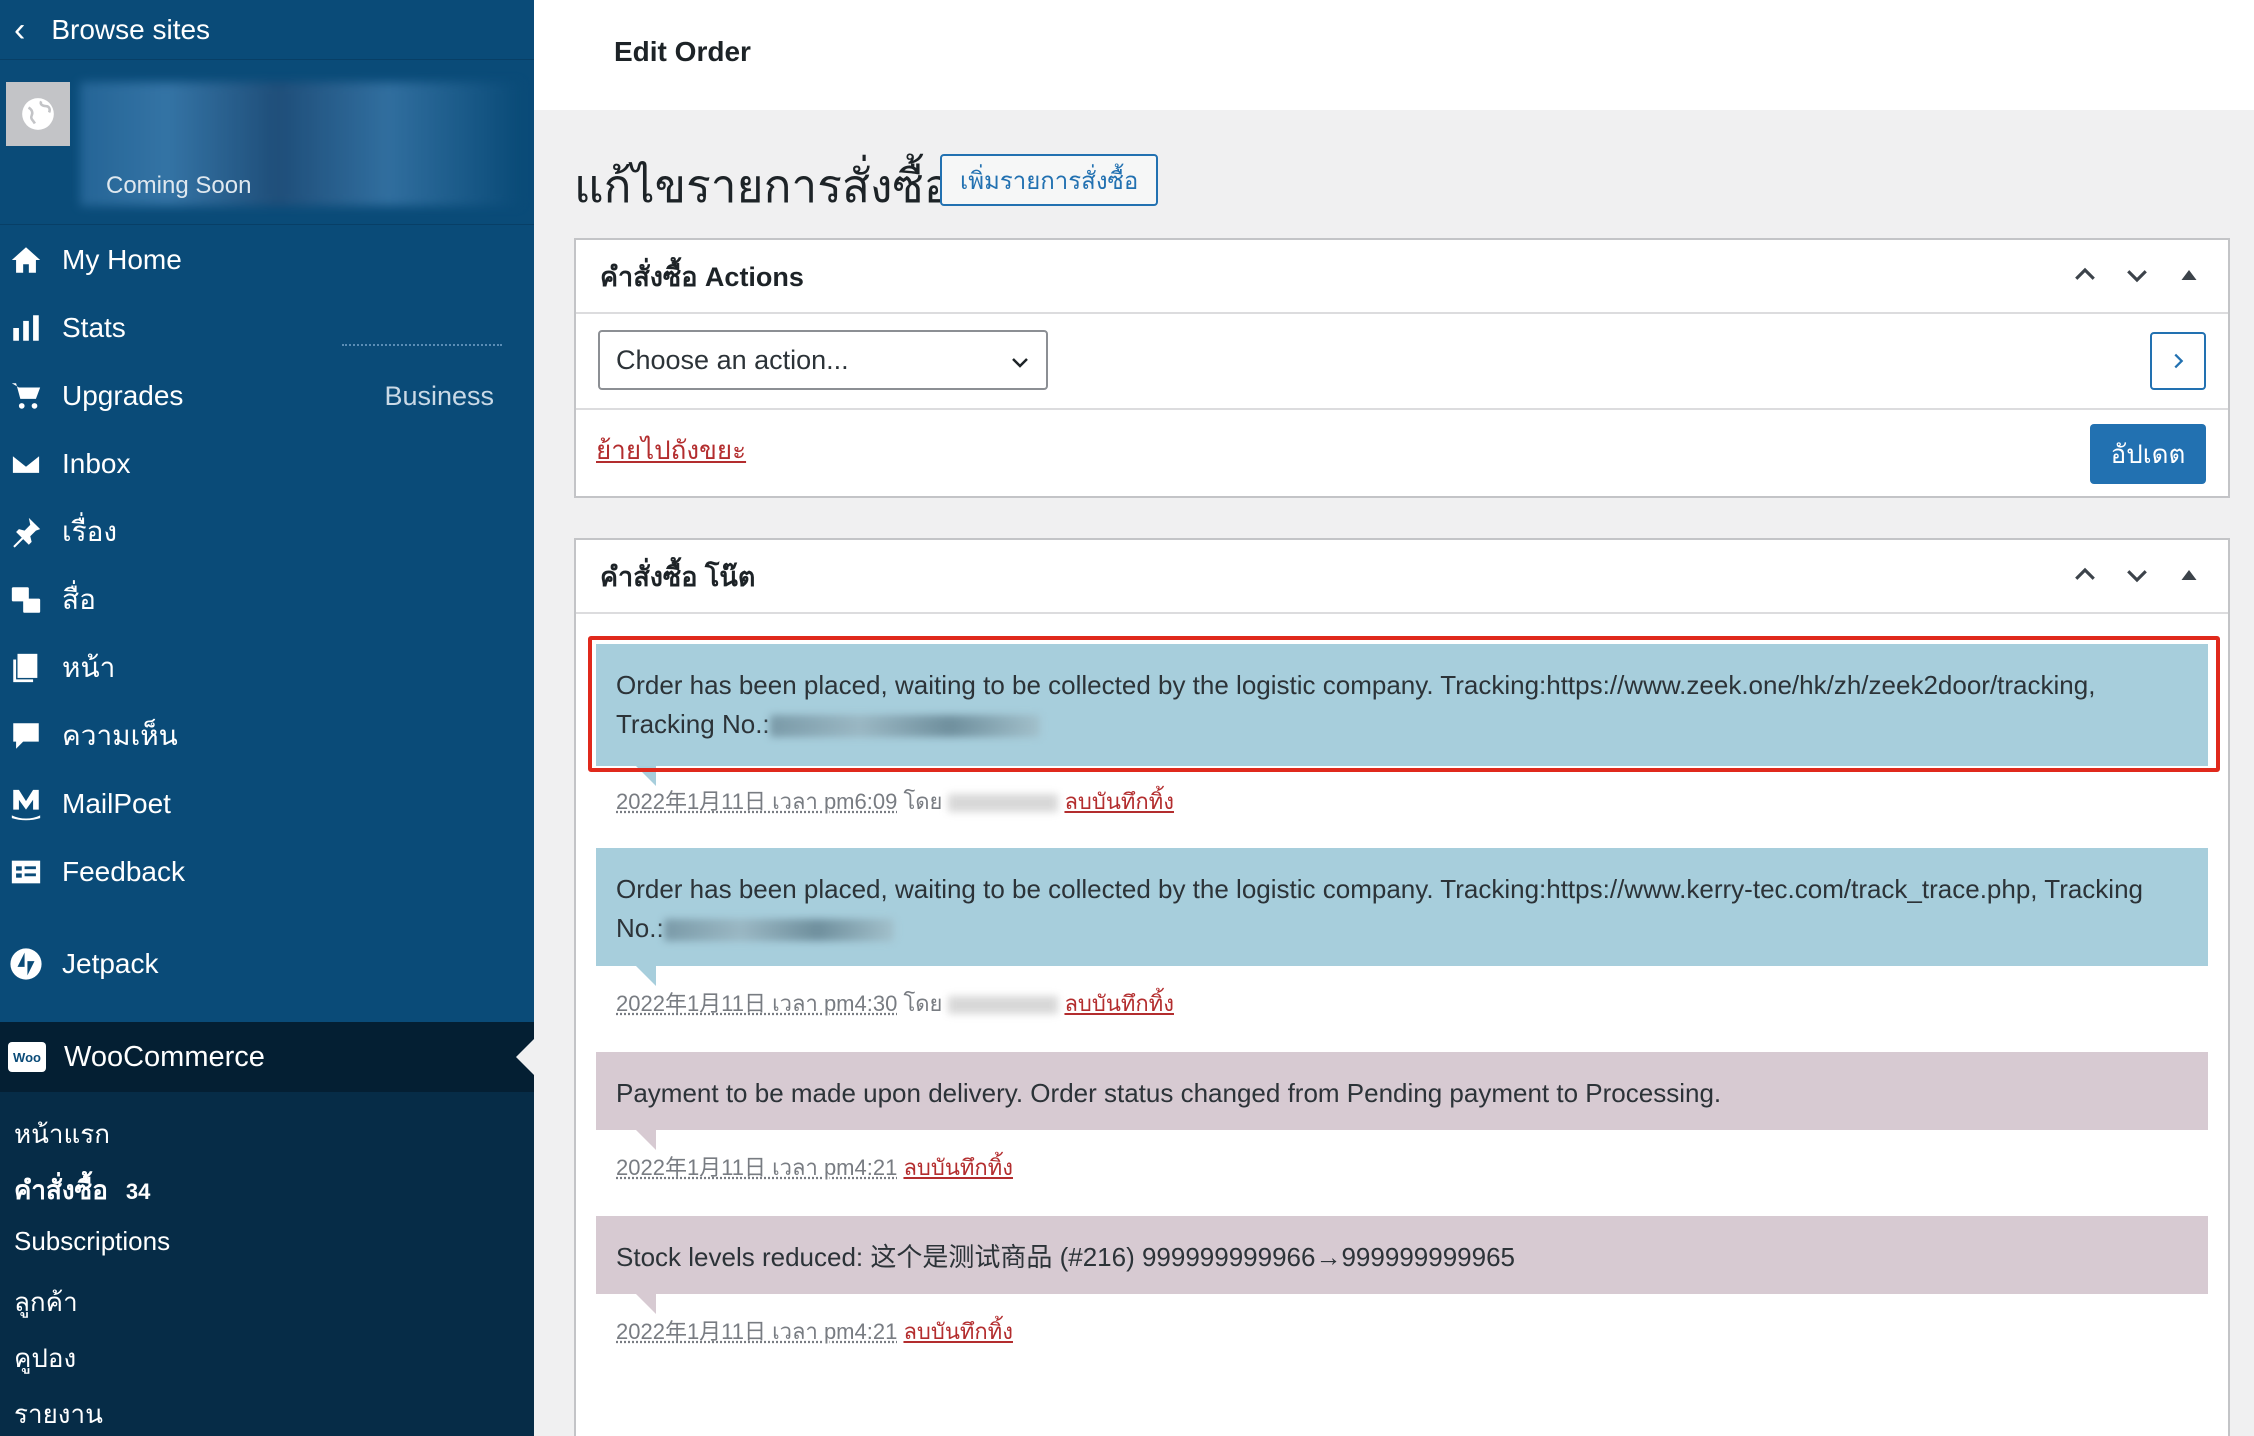 The width and height of the screenshot is (2254, 1436). Describe the element at coordinates (671, 450) in the screenshot. I see `move-to-trash-link: ย้ายไปถังขยะ` at that location.